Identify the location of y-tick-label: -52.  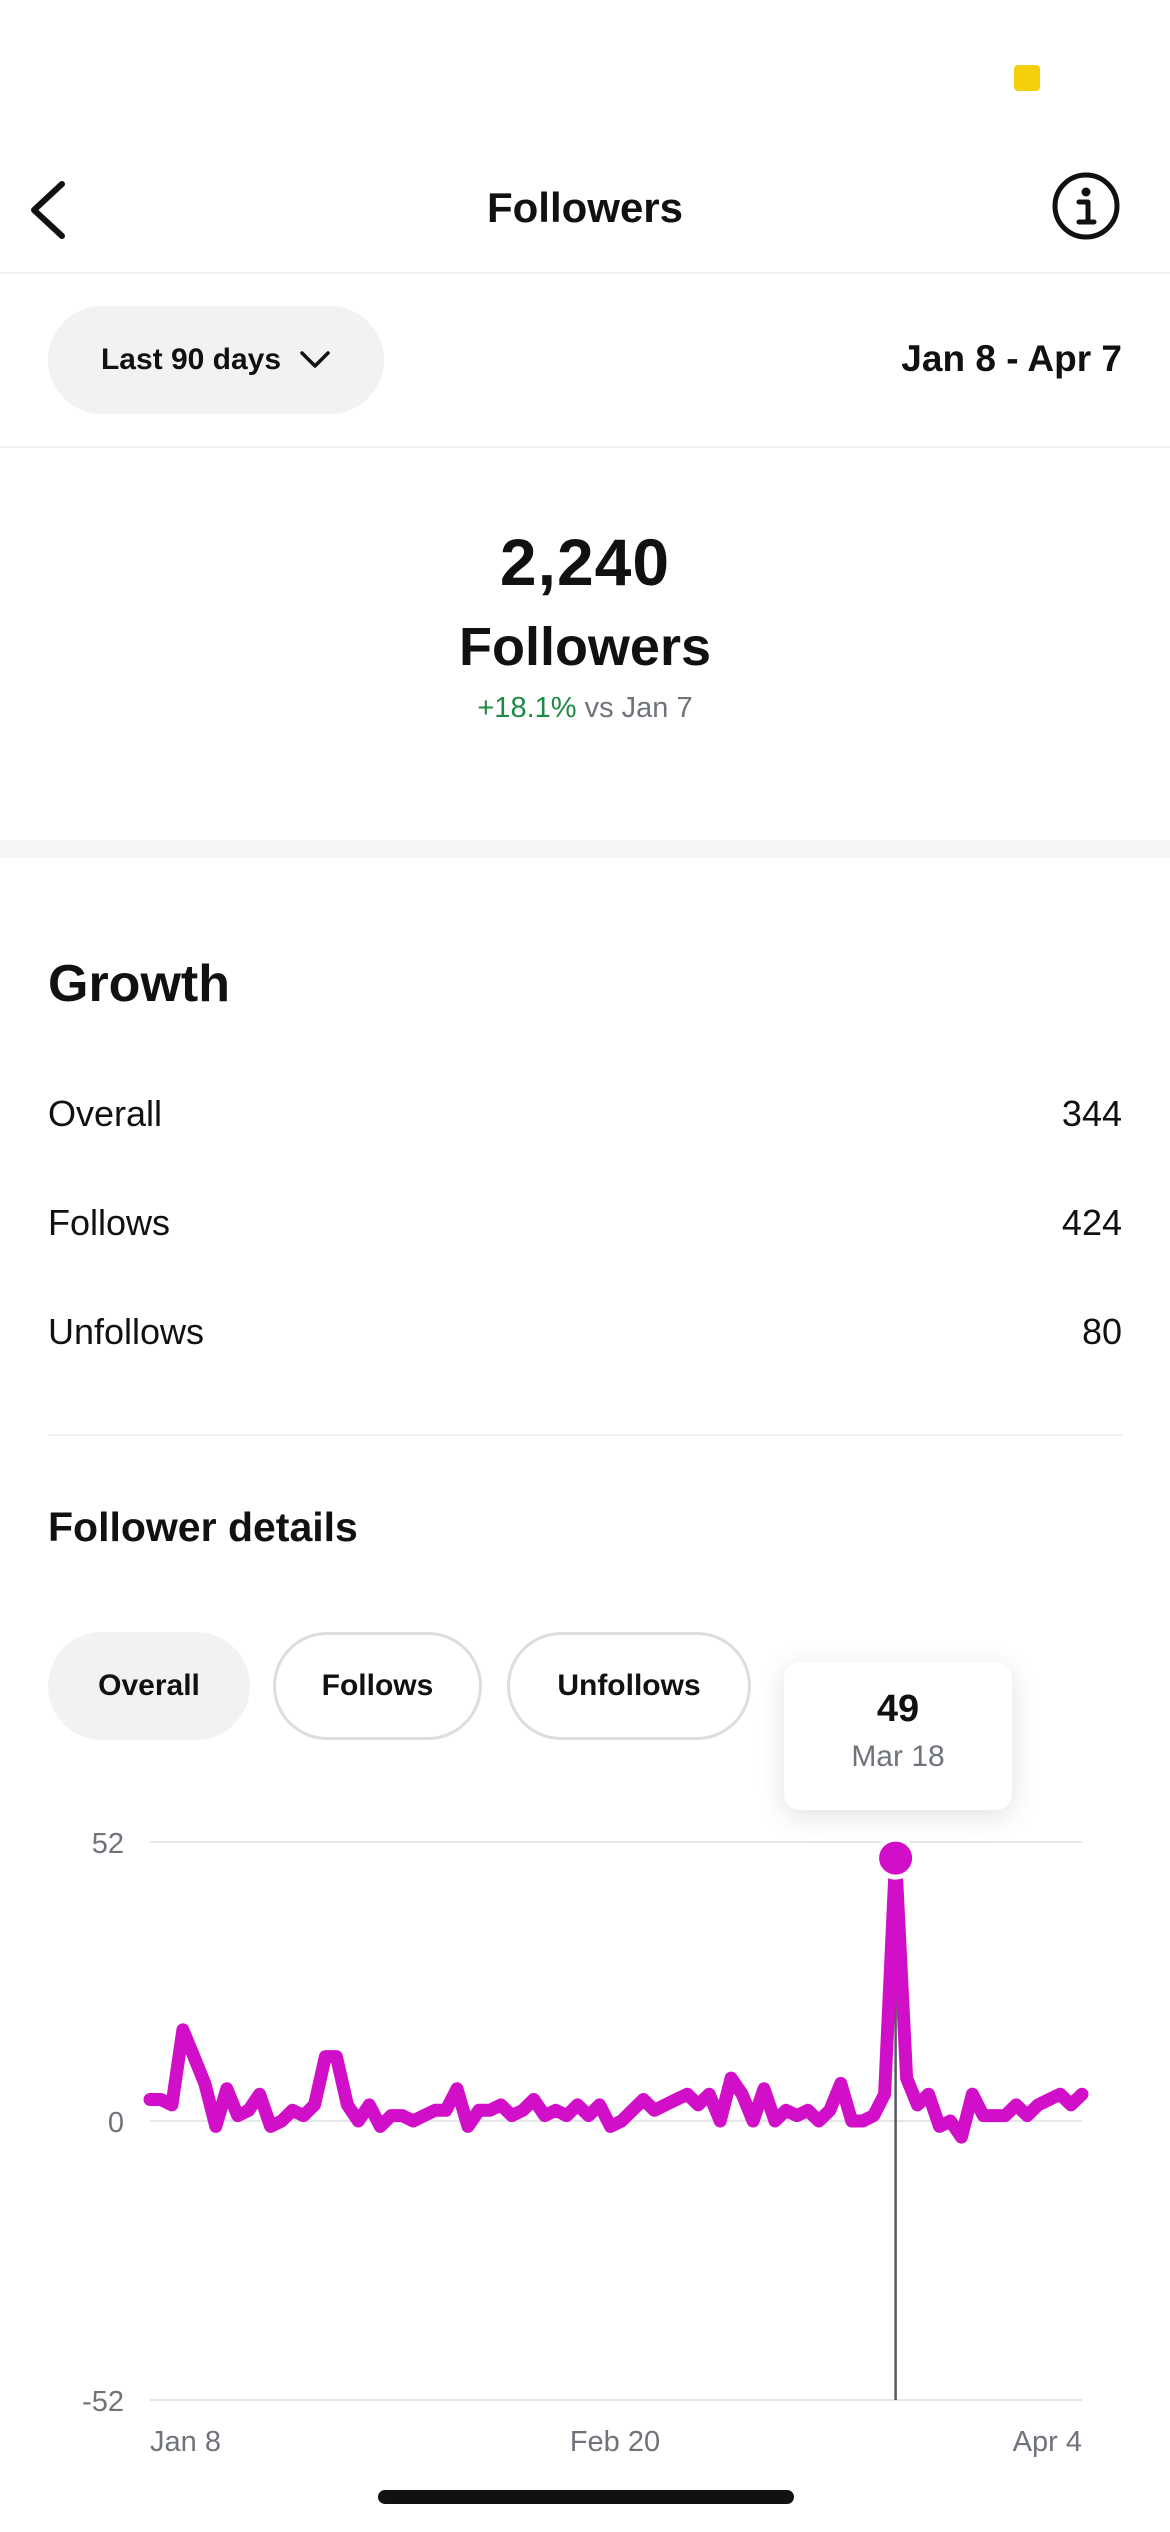
(103, 2402).